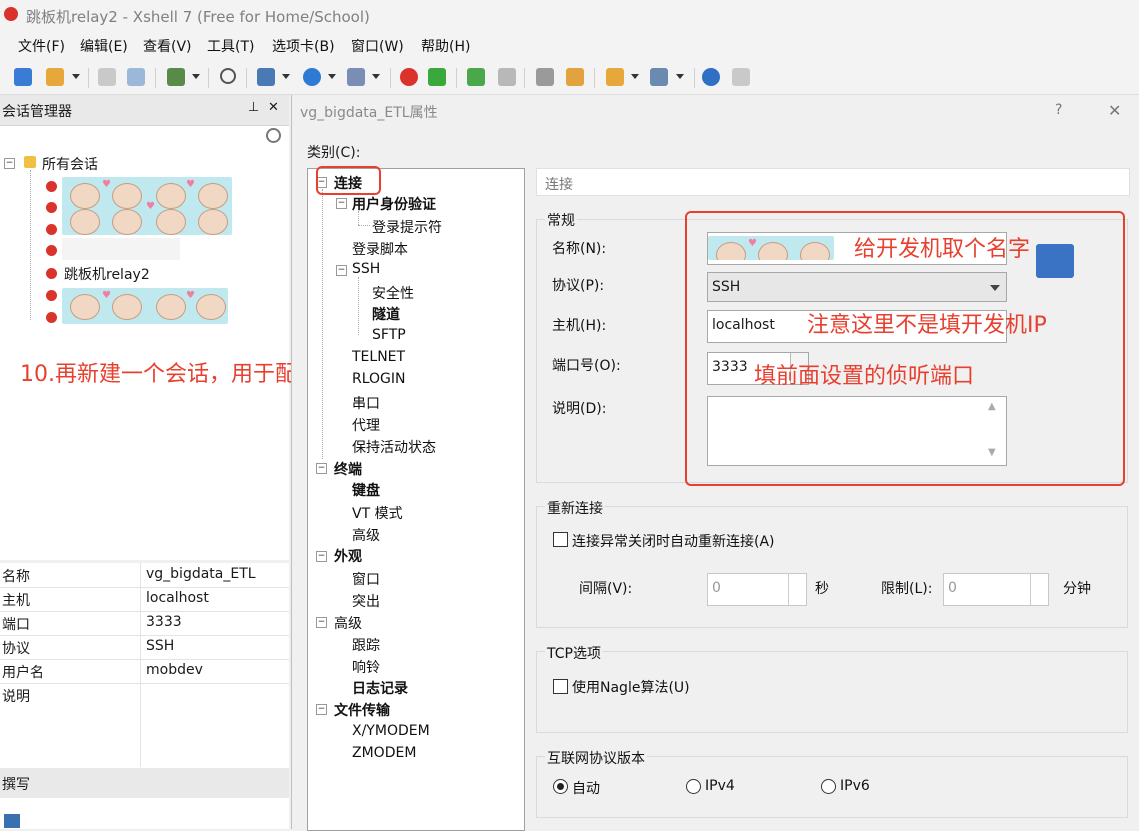 Image resolution: width=1139 pixels, height=831 pixels. Describe the element at coordinates (348, 556) in the screenshot. I see `tree-item-appearance: 外观` at that location.